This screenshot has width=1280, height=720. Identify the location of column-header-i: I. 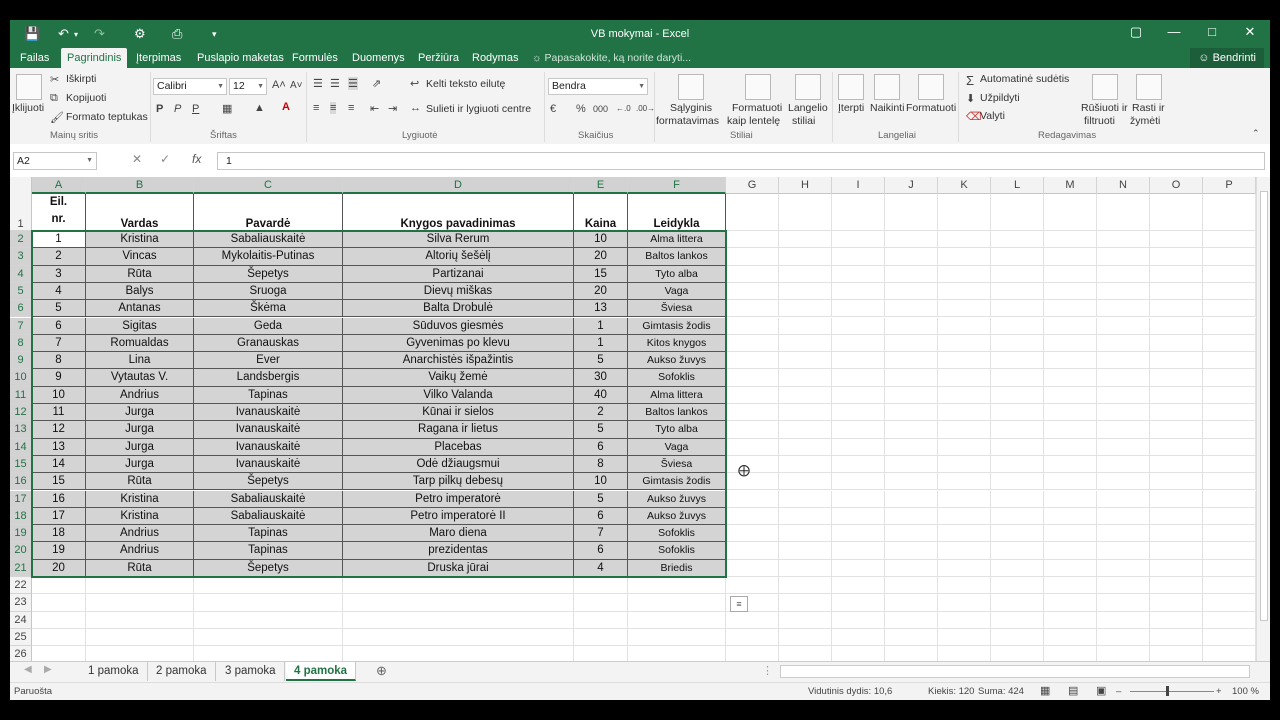
(858, 185).